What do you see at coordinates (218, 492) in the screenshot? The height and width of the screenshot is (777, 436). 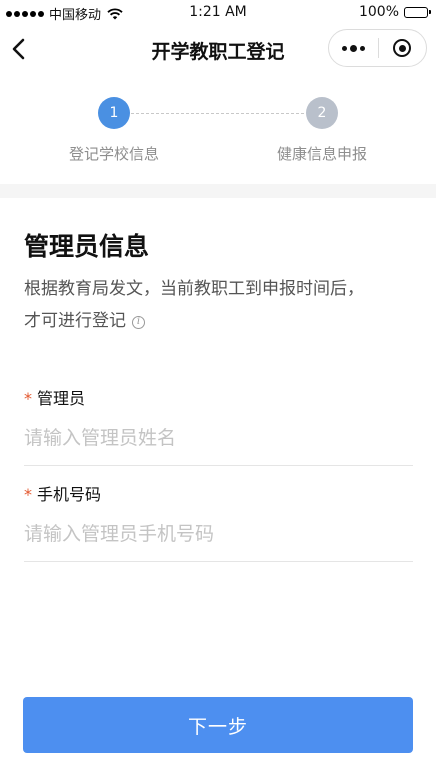 I see `phone-label: * 手机号码` at bounding box center [218, 492].